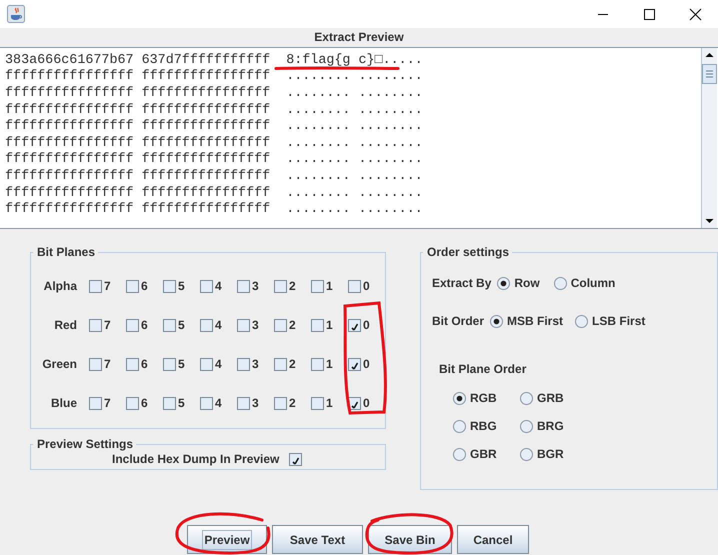 The height and width of the screenshot is (555, 718). Describe the element at coordinates (553, 454) in the screenshot. I see `radio-option: BGR` at that location.